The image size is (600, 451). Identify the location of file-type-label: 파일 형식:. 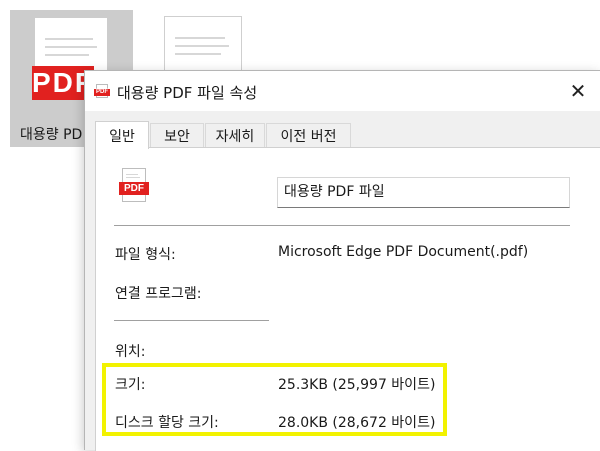
(145, 255).